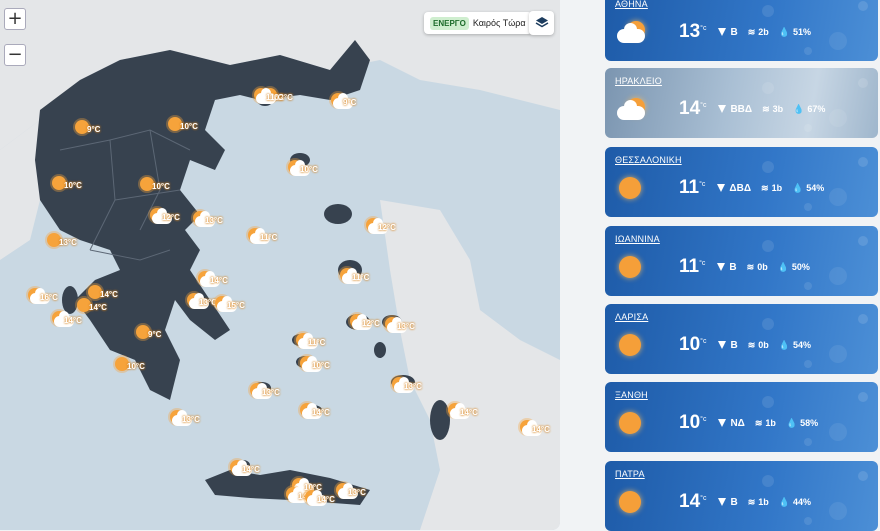 Image resolution: width=880 pixels, height=531 pixels. Describe the element at coordinates (15, 19) in the screenshot. I see `zoom-in-button: +` at that location.